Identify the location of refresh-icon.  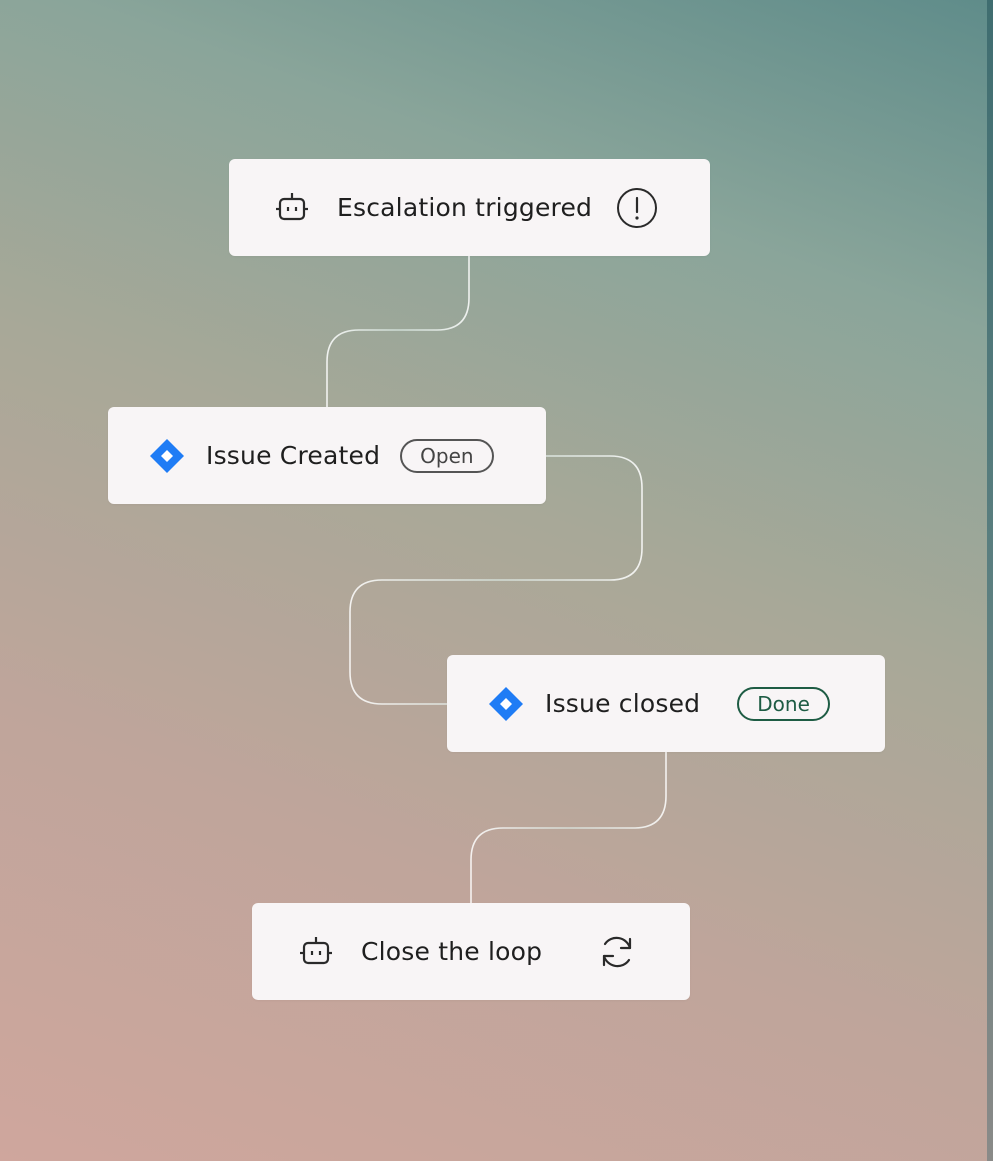
(617, 952).